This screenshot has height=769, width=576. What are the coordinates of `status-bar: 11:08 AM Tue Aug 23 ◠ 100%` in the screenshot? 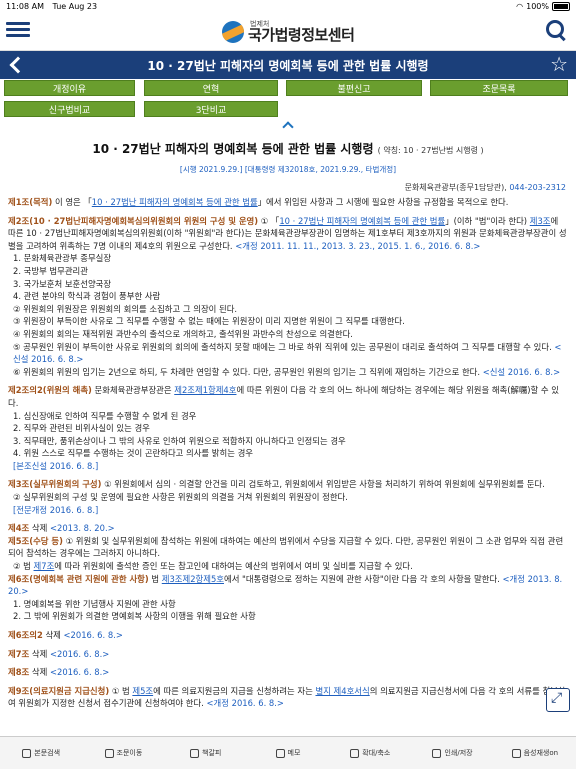 It's located at (288, 6).